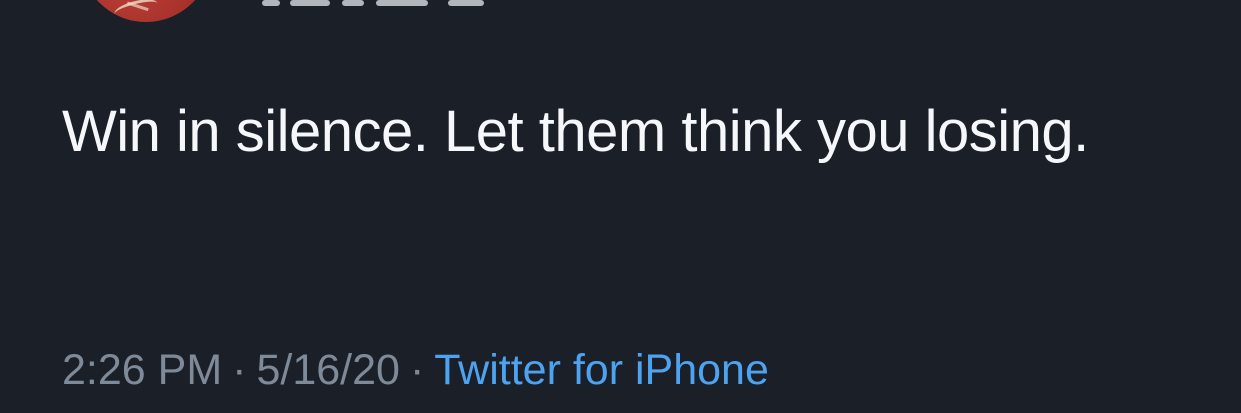  What do you see at coordinates (328, 370) in the screenshot?
I see `tweet-date: 5/16/20` at bounding box center [328, 370].